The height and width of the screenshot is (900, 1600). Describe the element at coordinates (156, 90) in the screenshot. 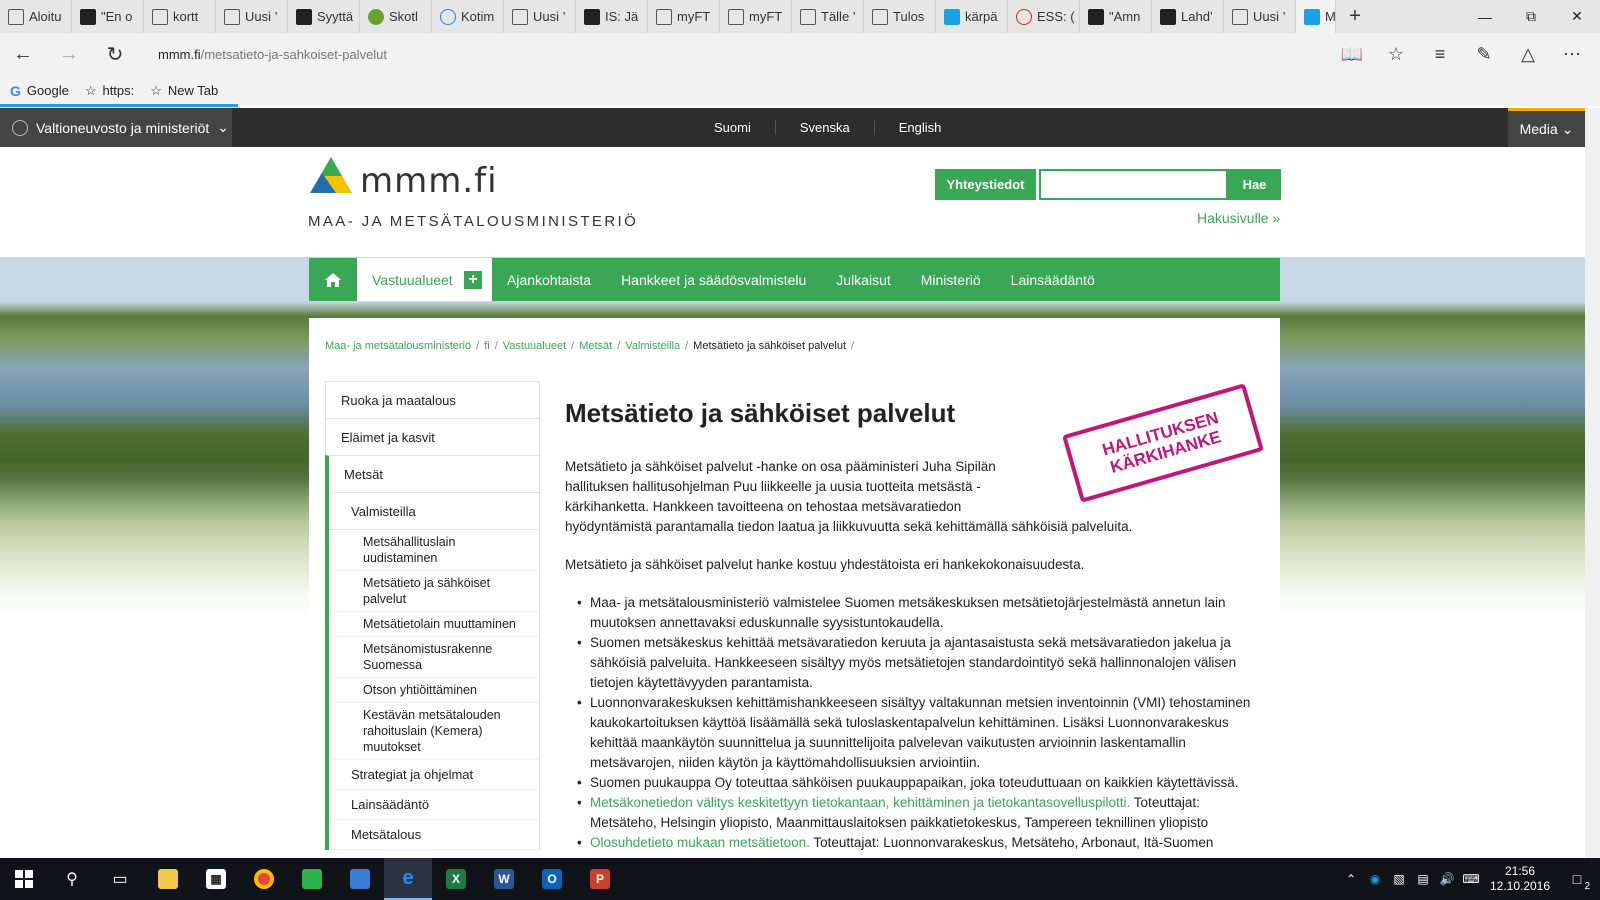

I see `star-icon: ☆` at that location.